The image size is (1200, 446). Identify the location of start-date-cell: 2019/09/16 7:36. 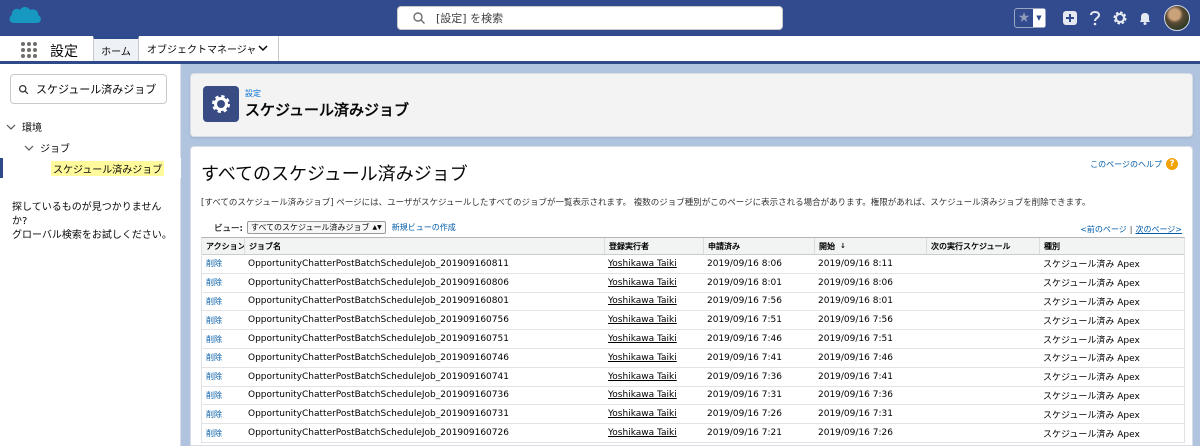
(855, 395).